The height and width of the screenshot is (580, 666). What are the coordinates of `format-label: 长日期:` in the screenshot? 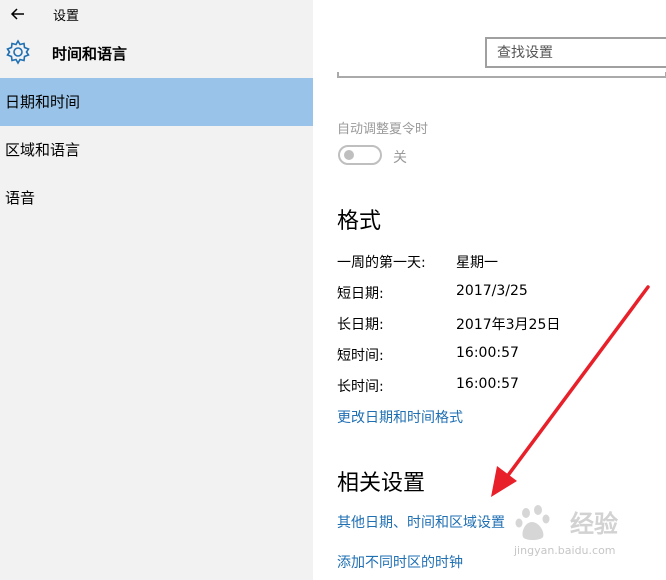 It's located at (360, 325).